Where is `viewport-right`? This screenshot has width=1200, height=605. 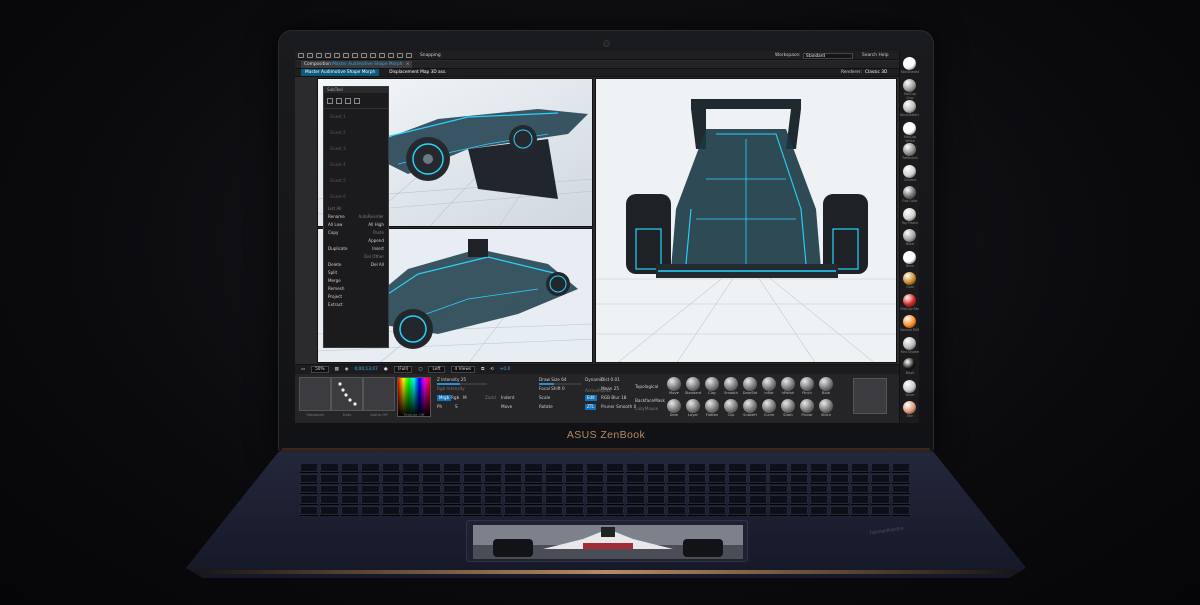 viewport-right is located at coordinates (746, 220).